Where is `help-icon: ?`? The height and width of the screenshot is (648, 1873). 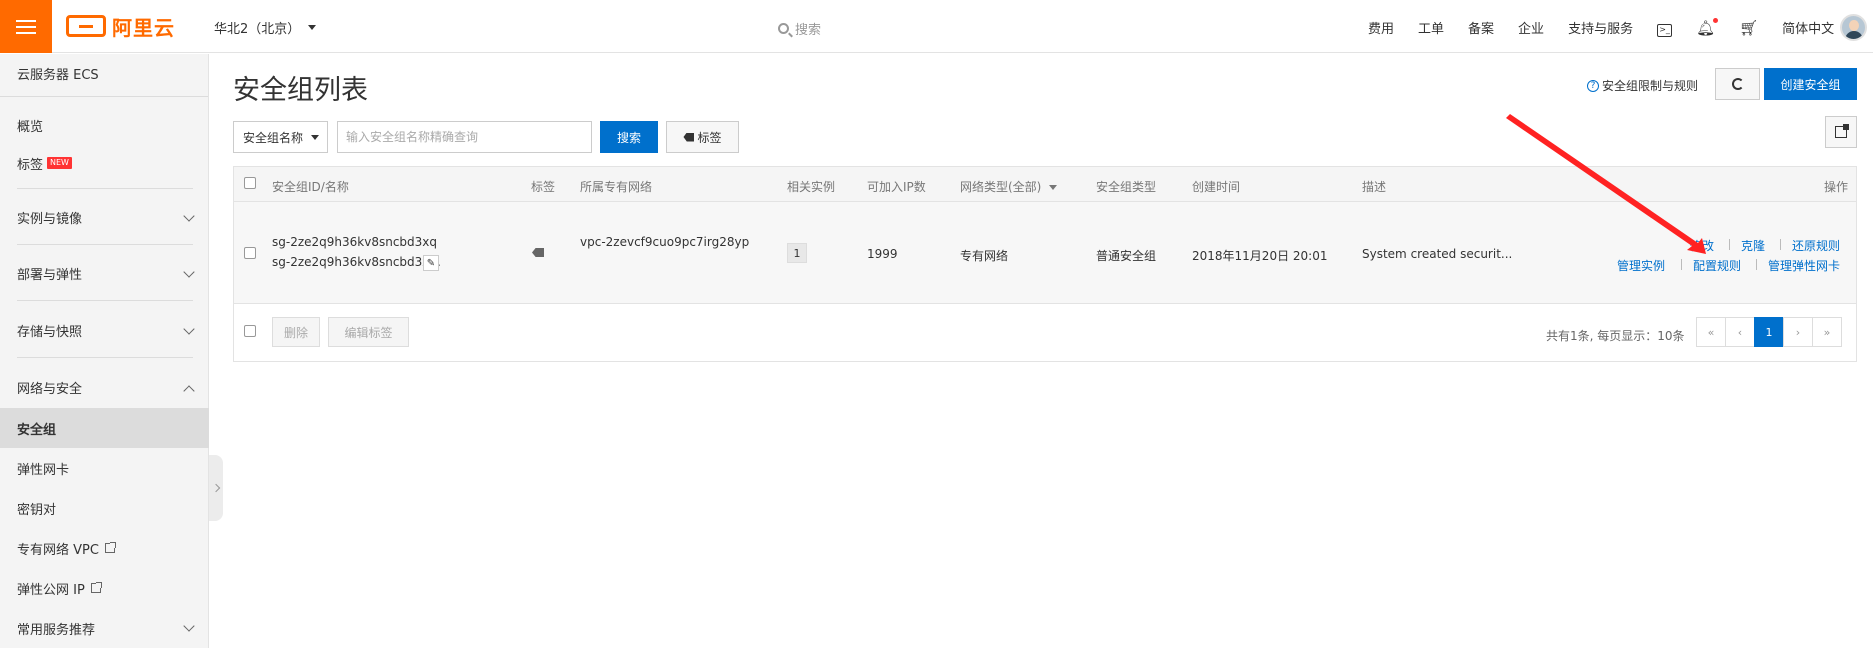
help-icon: ? is located at coordinates (1593, 85).